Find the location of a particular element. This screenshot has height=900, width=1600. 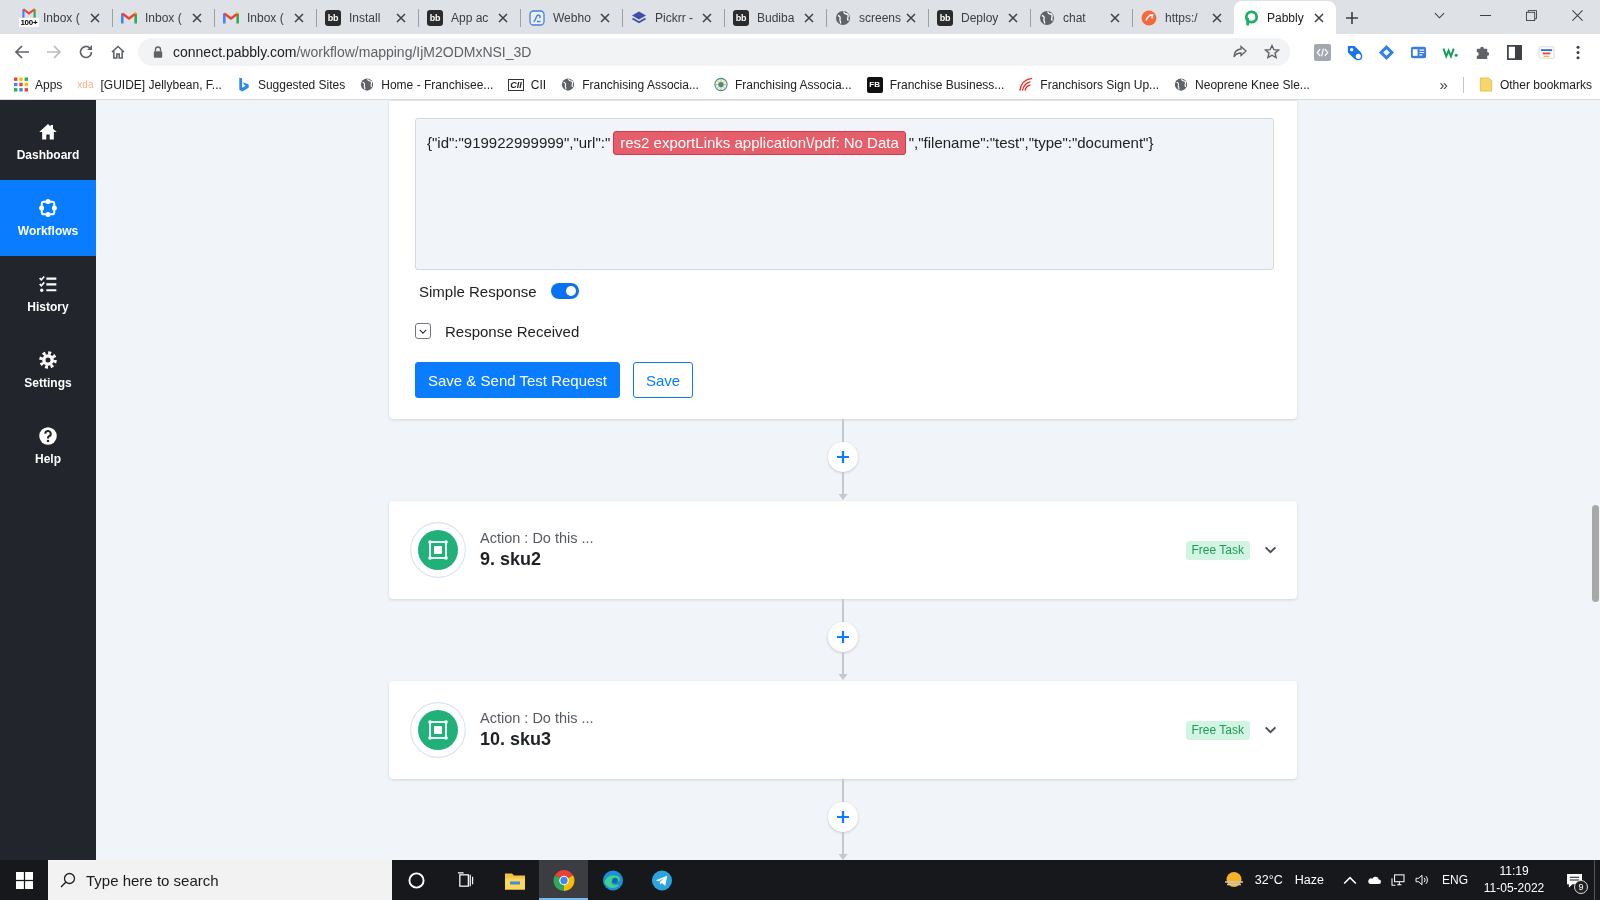

bookmark-folder: Other bookmarks is located at coordinates (1535, 84).